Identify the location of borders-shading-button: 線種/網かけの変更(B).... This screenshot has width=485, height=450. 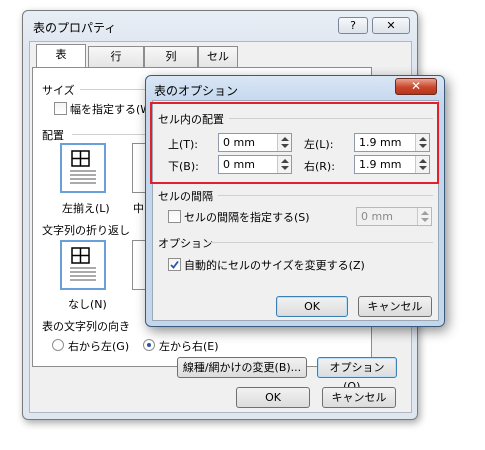
(242, 367).